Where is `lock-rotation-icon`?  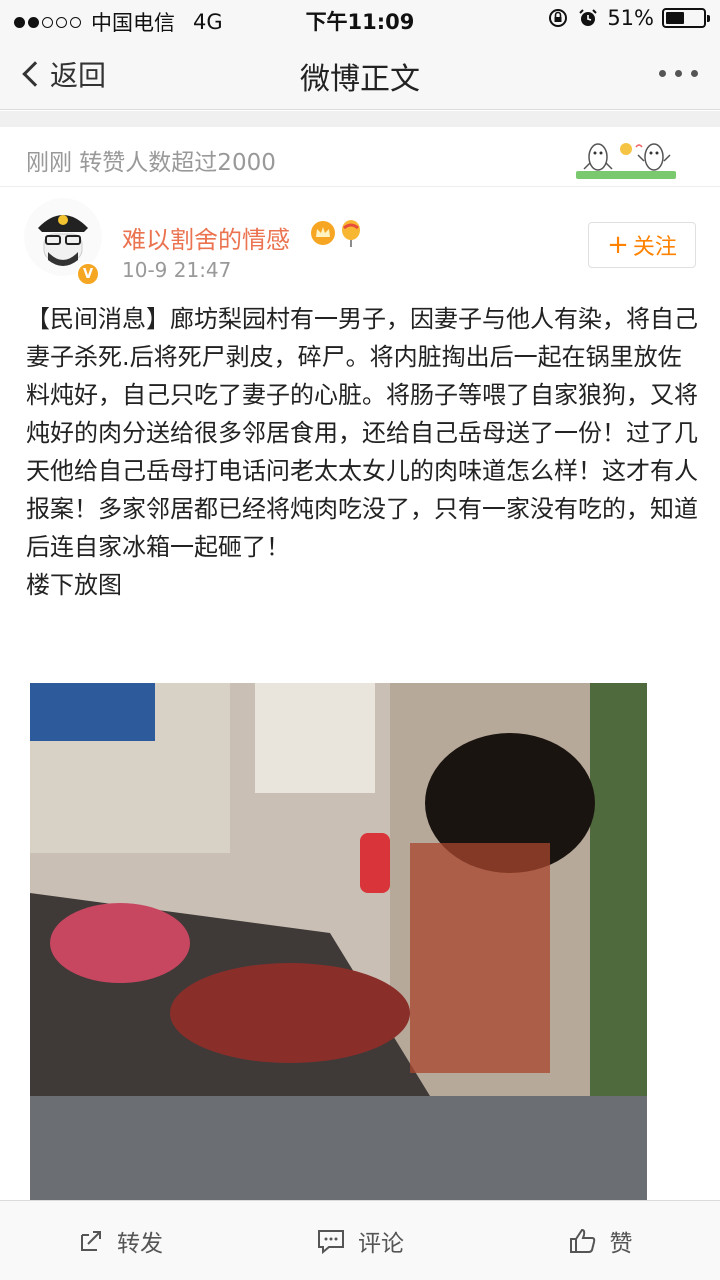
lock-rotation-icon is located at coordinates (558, 18).